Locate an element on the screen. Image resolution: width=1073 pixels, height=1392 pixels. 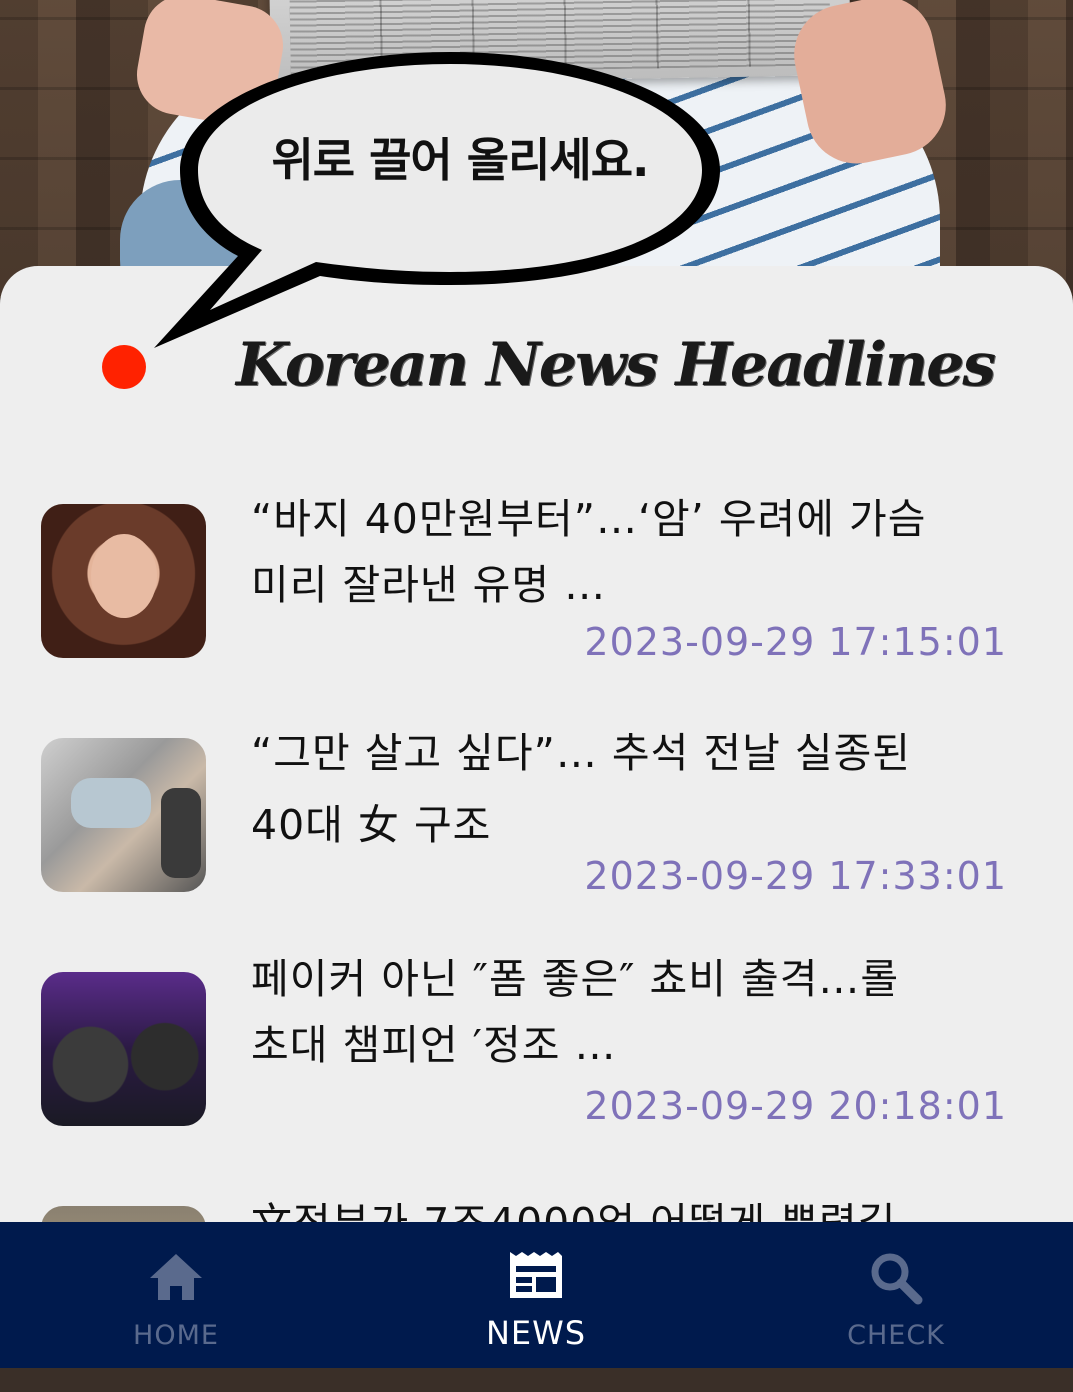
news-title-line: 40대 女 구조 is located at coordinates (371, 825).